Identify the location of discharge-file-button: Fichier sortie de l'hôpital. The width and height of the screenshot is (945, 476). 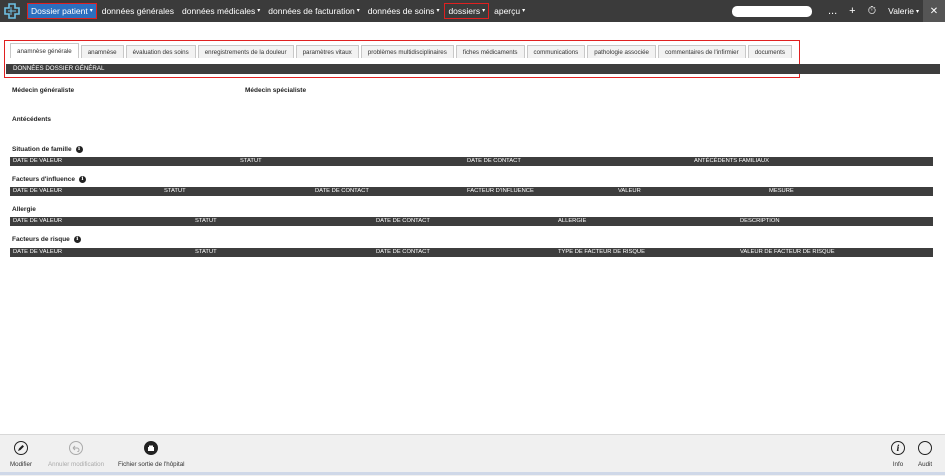
(151, 454).